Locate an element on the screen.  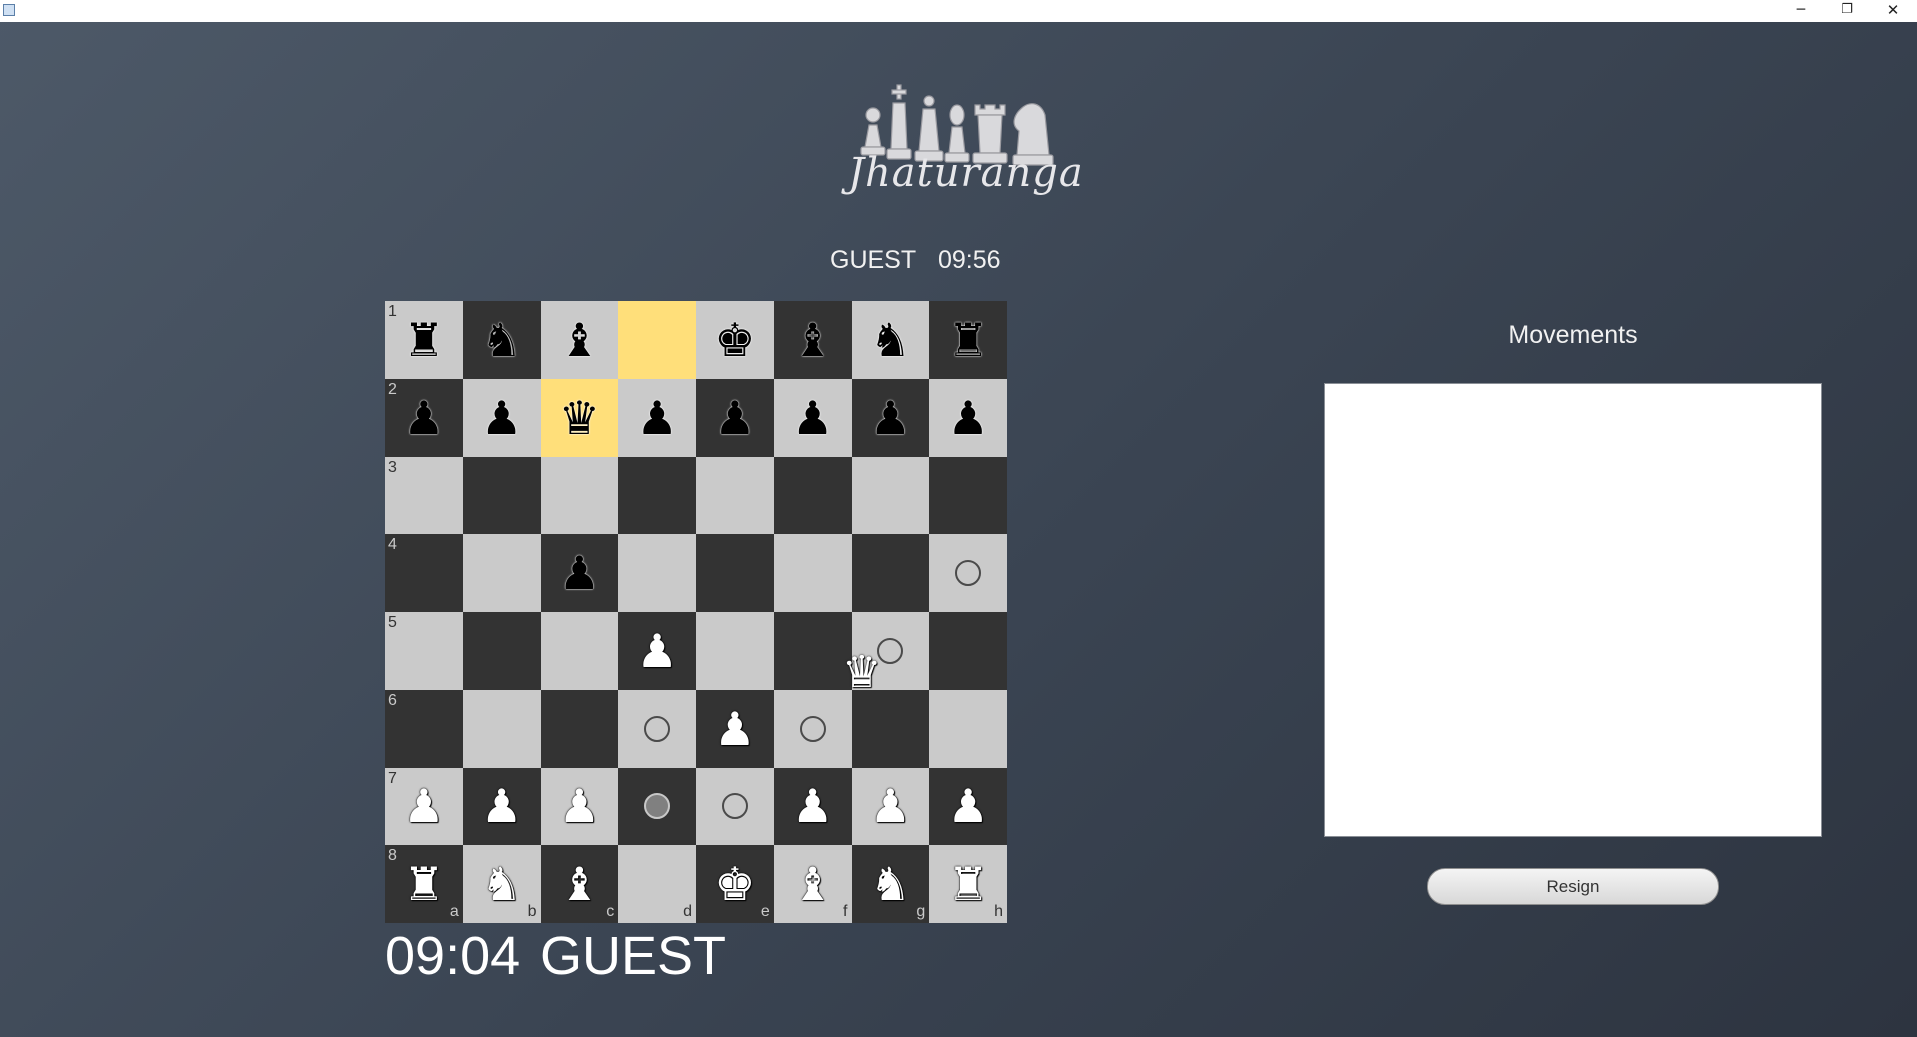
board-square-c4: ♟ is located at coordinates (579, 573).